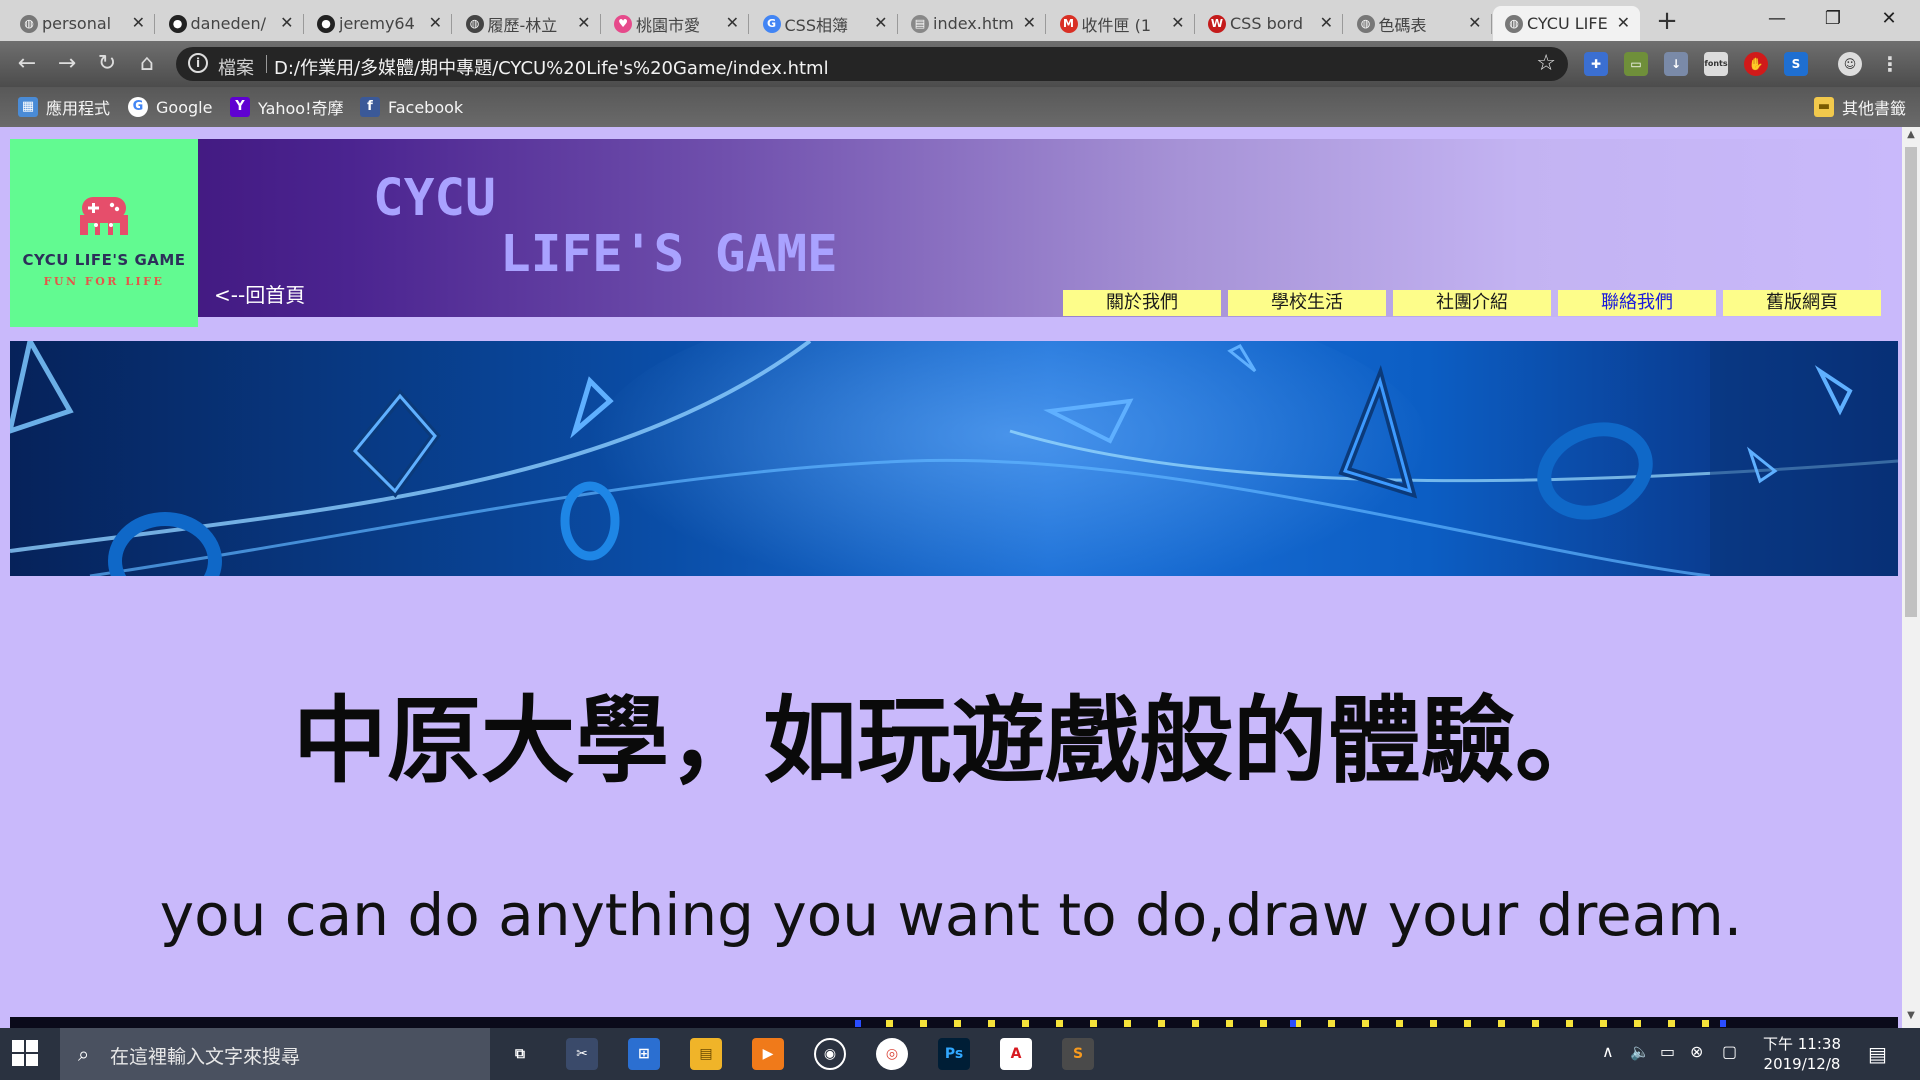  I want to click on extension-screen-icon: ▭, so click(1636, 64).